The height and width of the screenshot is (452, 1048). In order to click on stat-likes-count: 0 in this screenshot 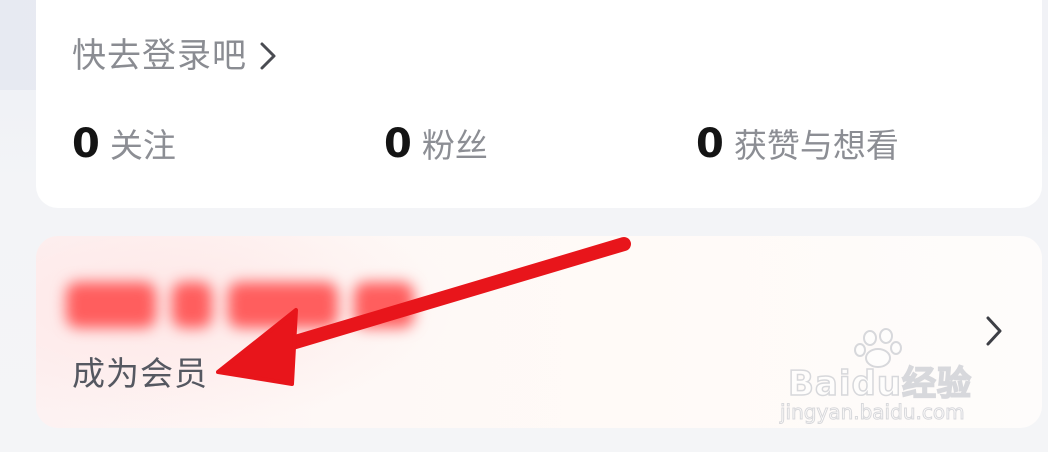, I will do `click(710, 144)`.